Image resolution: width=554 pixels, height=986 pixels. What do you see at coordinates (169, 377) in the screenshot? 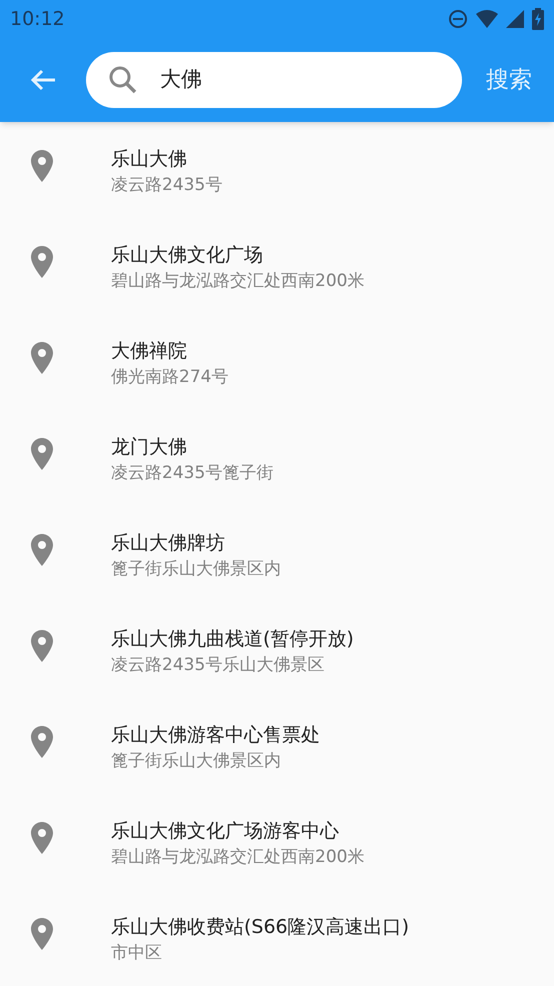
I see `place-address: 佛光南路274号` at bounding box center [169, 377].